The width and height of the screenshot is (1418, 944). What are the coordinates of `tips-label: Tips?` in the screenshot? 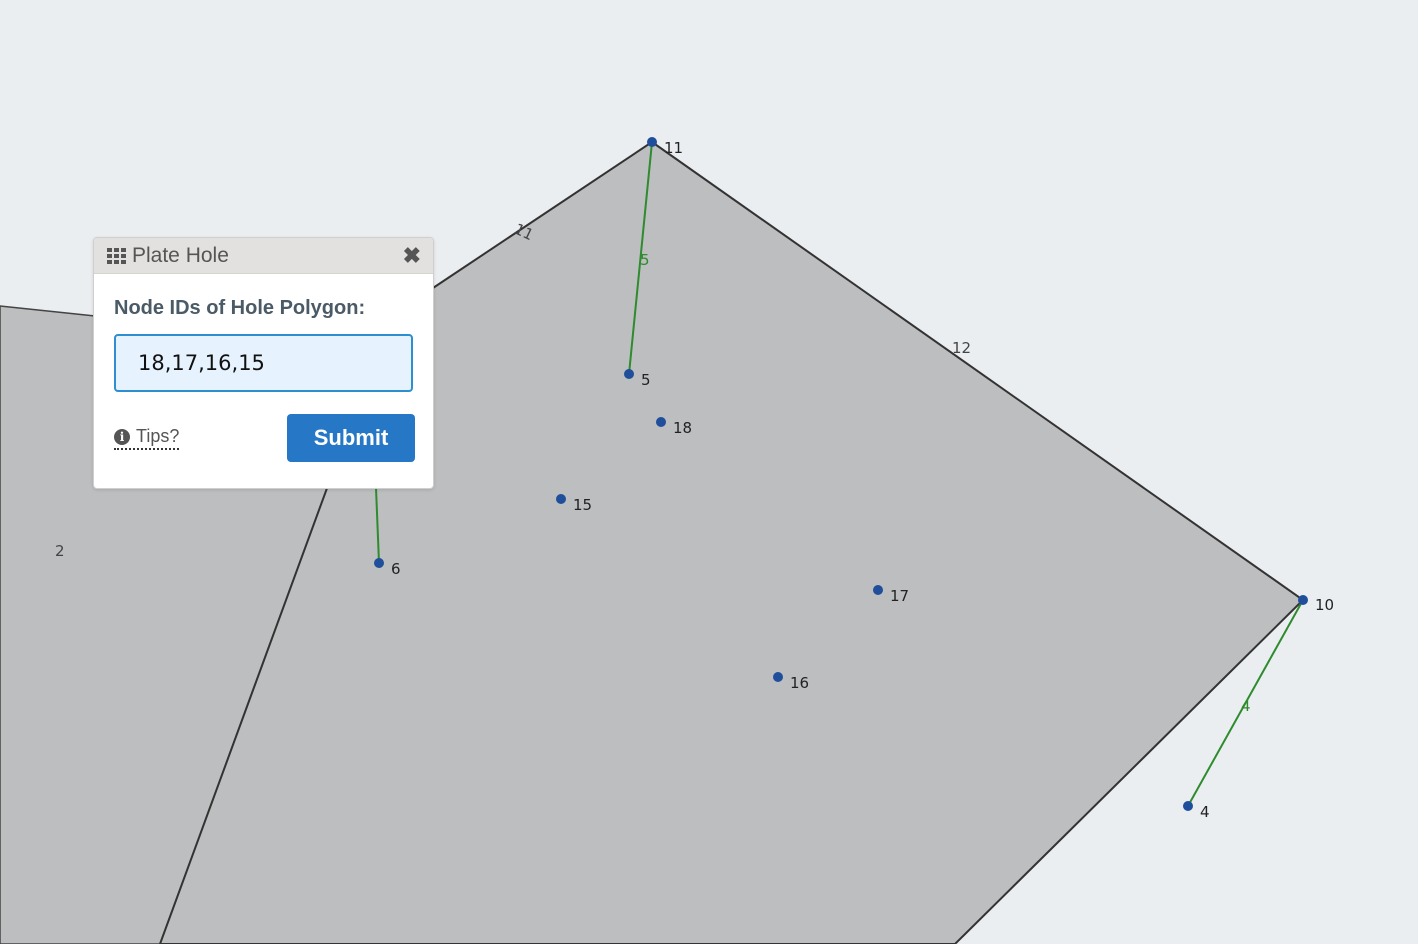 It's located at (158, 436).